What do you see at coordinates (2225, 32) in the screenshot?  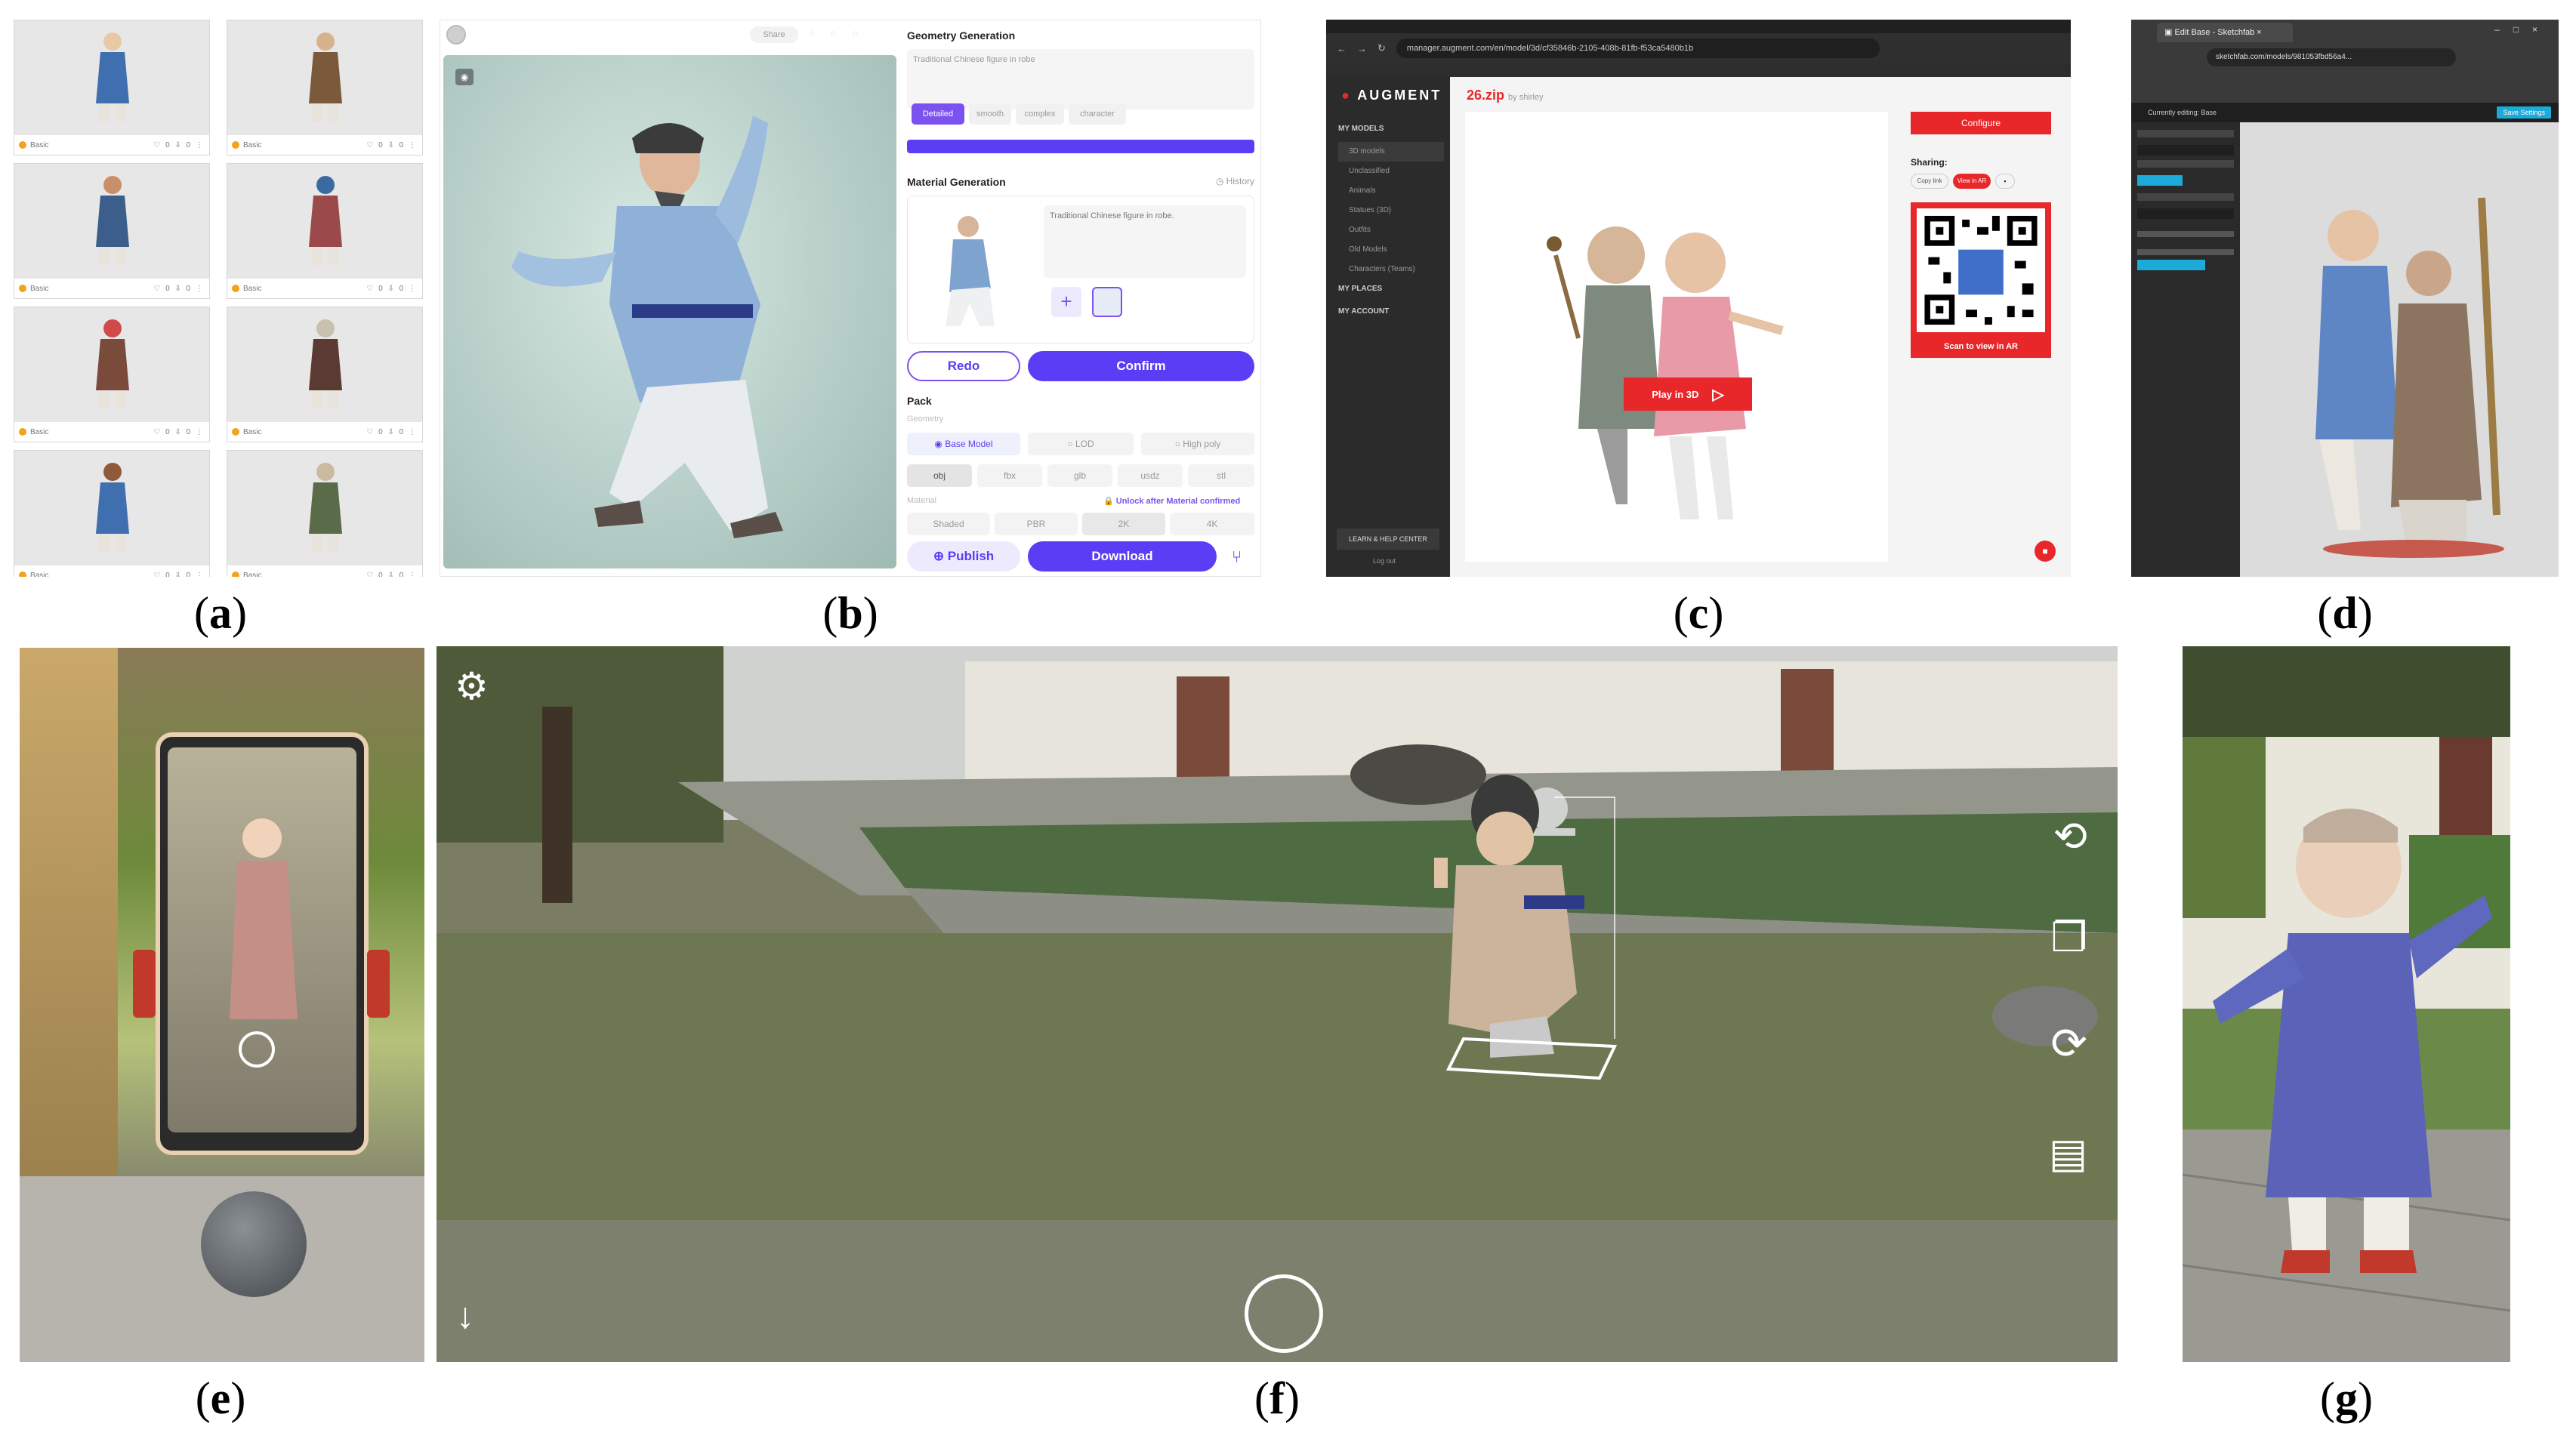 I see `browser-tab: ▣ Edit Base - Sketchfab ×` at bounding box center [2225, 32].